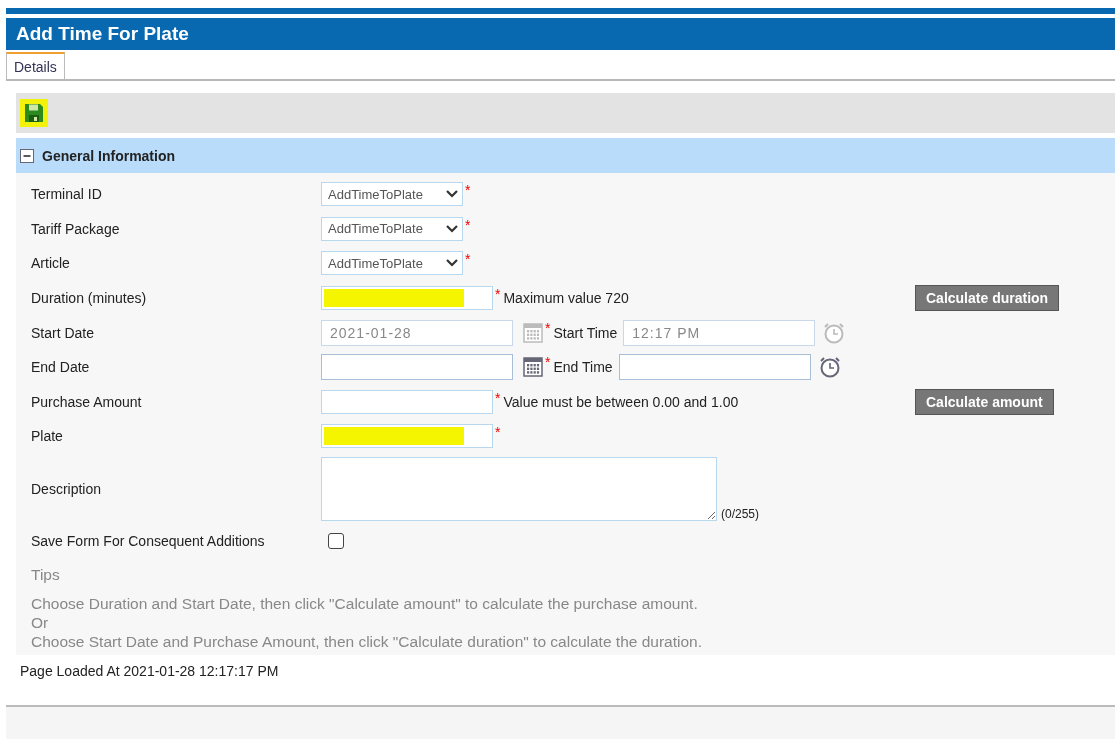  What do you see at coordinates (533, 367) in the screenshot?
I see `calendar-icon` at bounding box center [533, 367].